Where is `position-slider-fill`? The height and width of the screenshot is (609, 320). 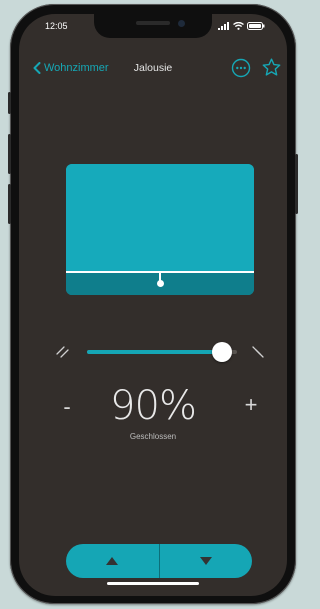 position-slider-fill is located at coordinates (154, 352).